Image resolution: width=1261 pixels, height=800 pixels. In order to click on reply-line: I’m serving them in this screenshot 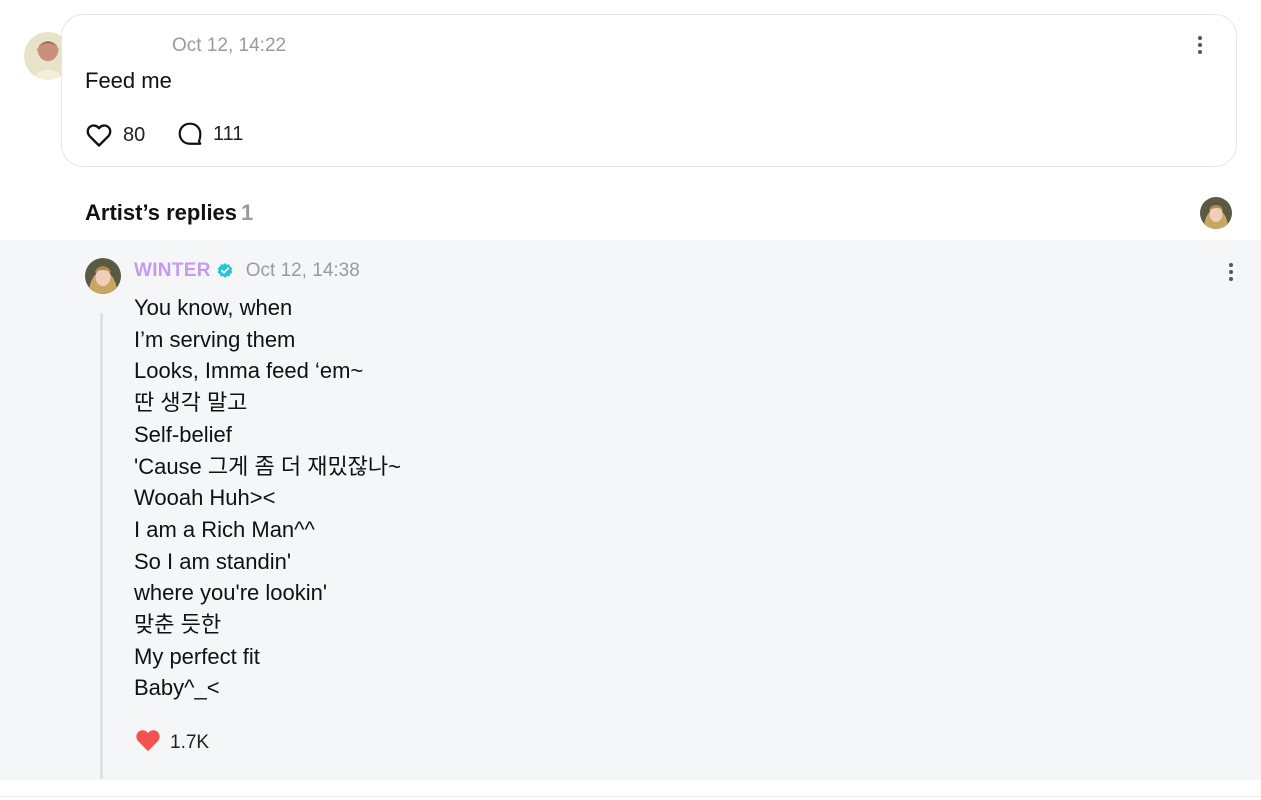, I will do `click(215, 339)`.